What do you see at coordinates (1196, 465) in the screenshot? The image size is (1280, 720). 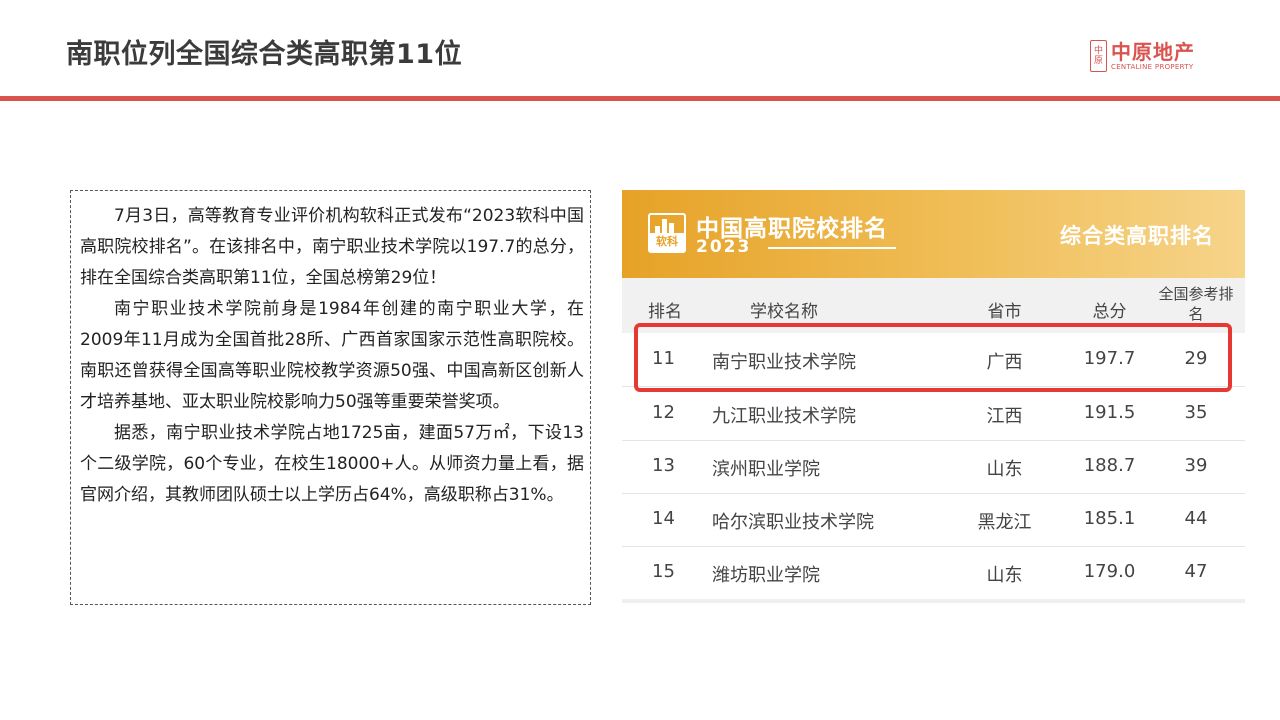 I see `cell-national-ref: 39` at bounding box center [1196, 465].